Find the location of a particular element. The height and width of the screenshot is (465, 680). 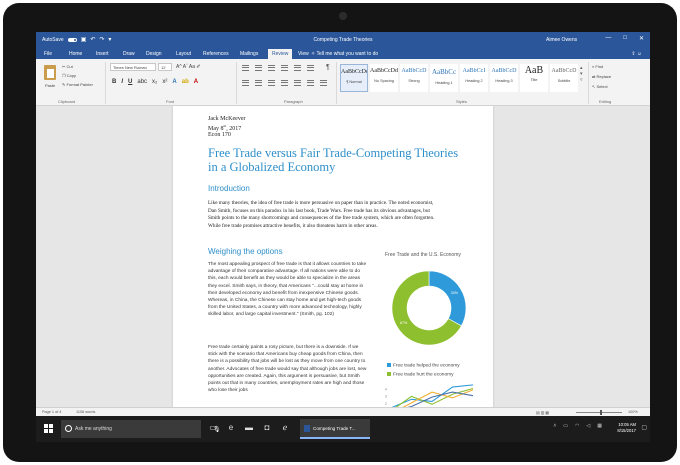

minimize-icon: — is located at coordinates (608, 38).